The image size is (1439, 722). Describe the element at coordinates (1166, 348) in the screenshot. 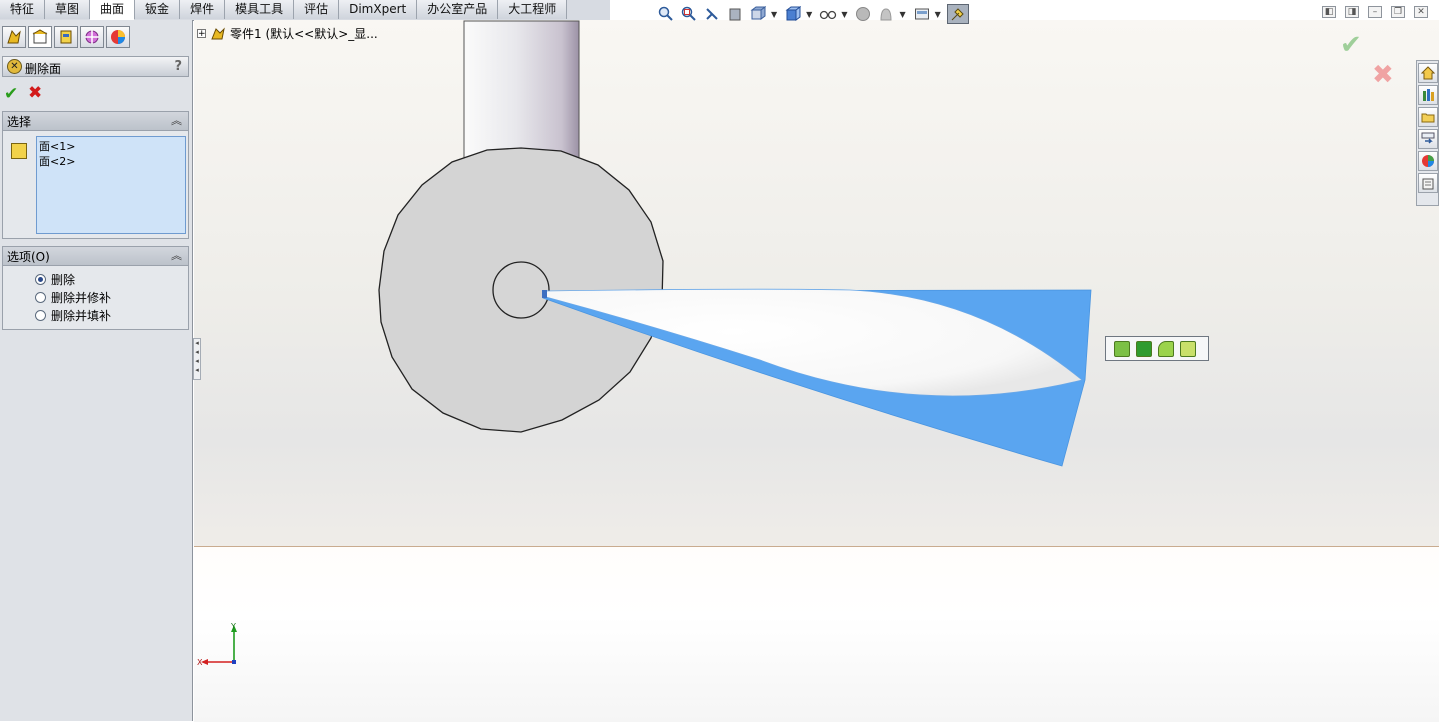

I see `select-body-icon` at that location.